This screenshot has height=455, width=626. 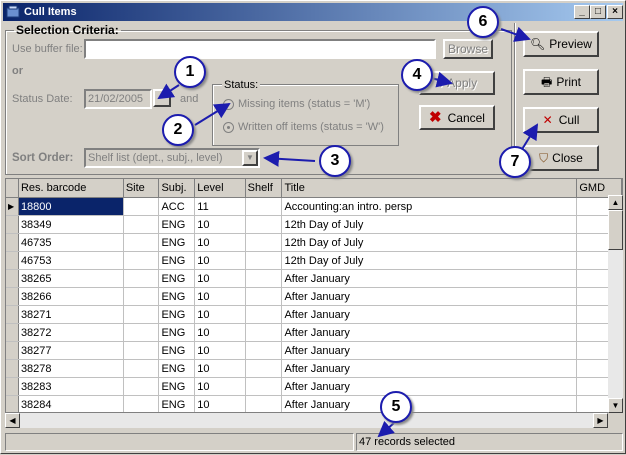 I want to click on sort-order-select: Shelf list (dept., subj., level), so click(x=172, y=158).